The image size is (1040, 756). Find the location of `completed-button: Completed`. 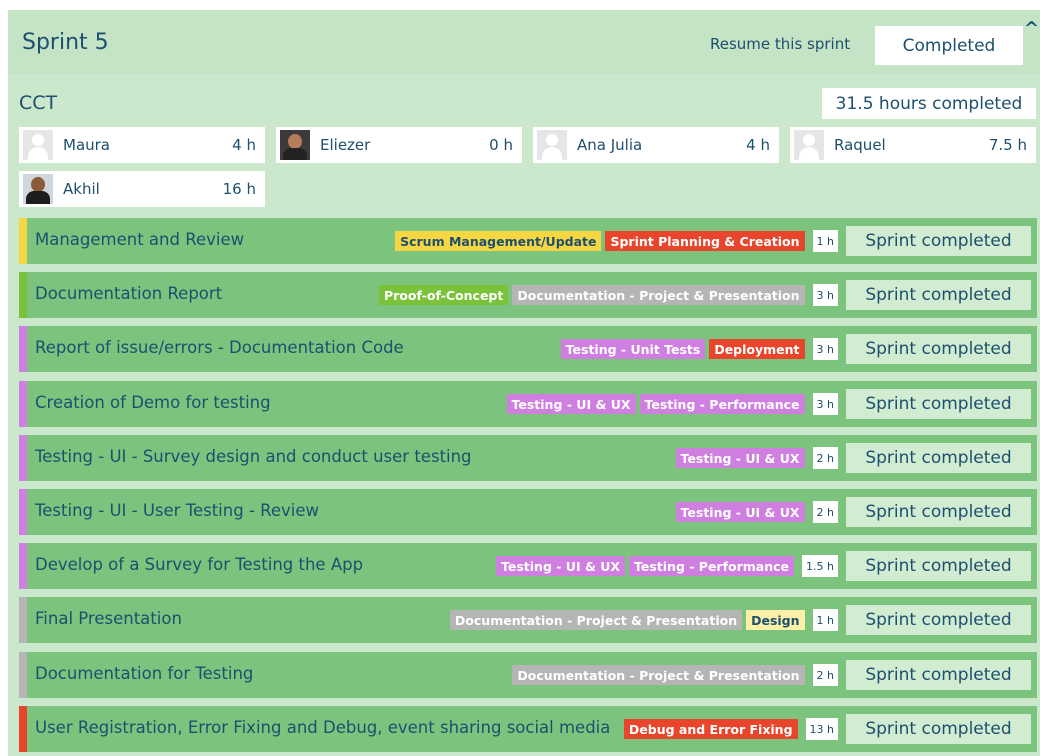

completed-button: Completed is located at coordinates (949, 45).